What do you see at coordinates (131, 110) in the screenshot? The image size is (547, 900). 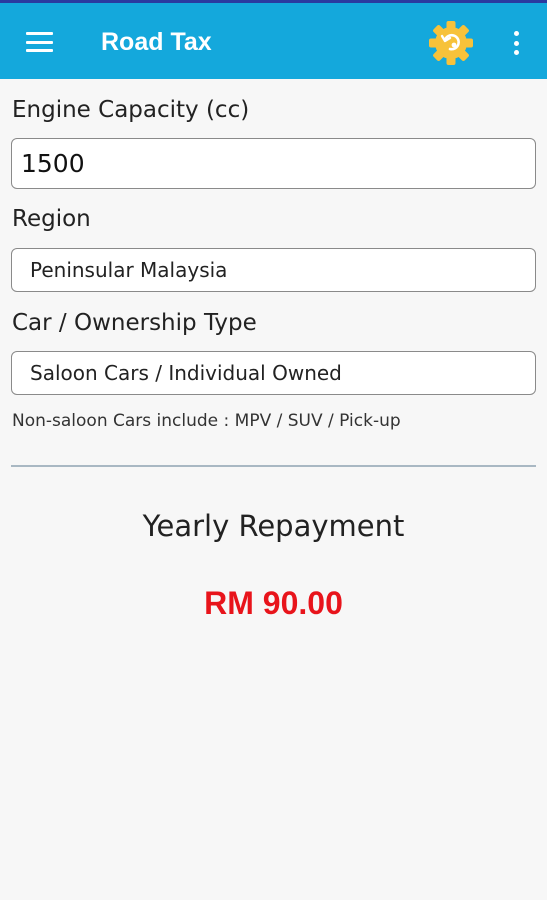 I see `engine-capacity-label: Engine Capacity (cc)` at bounding box center [131, 110].